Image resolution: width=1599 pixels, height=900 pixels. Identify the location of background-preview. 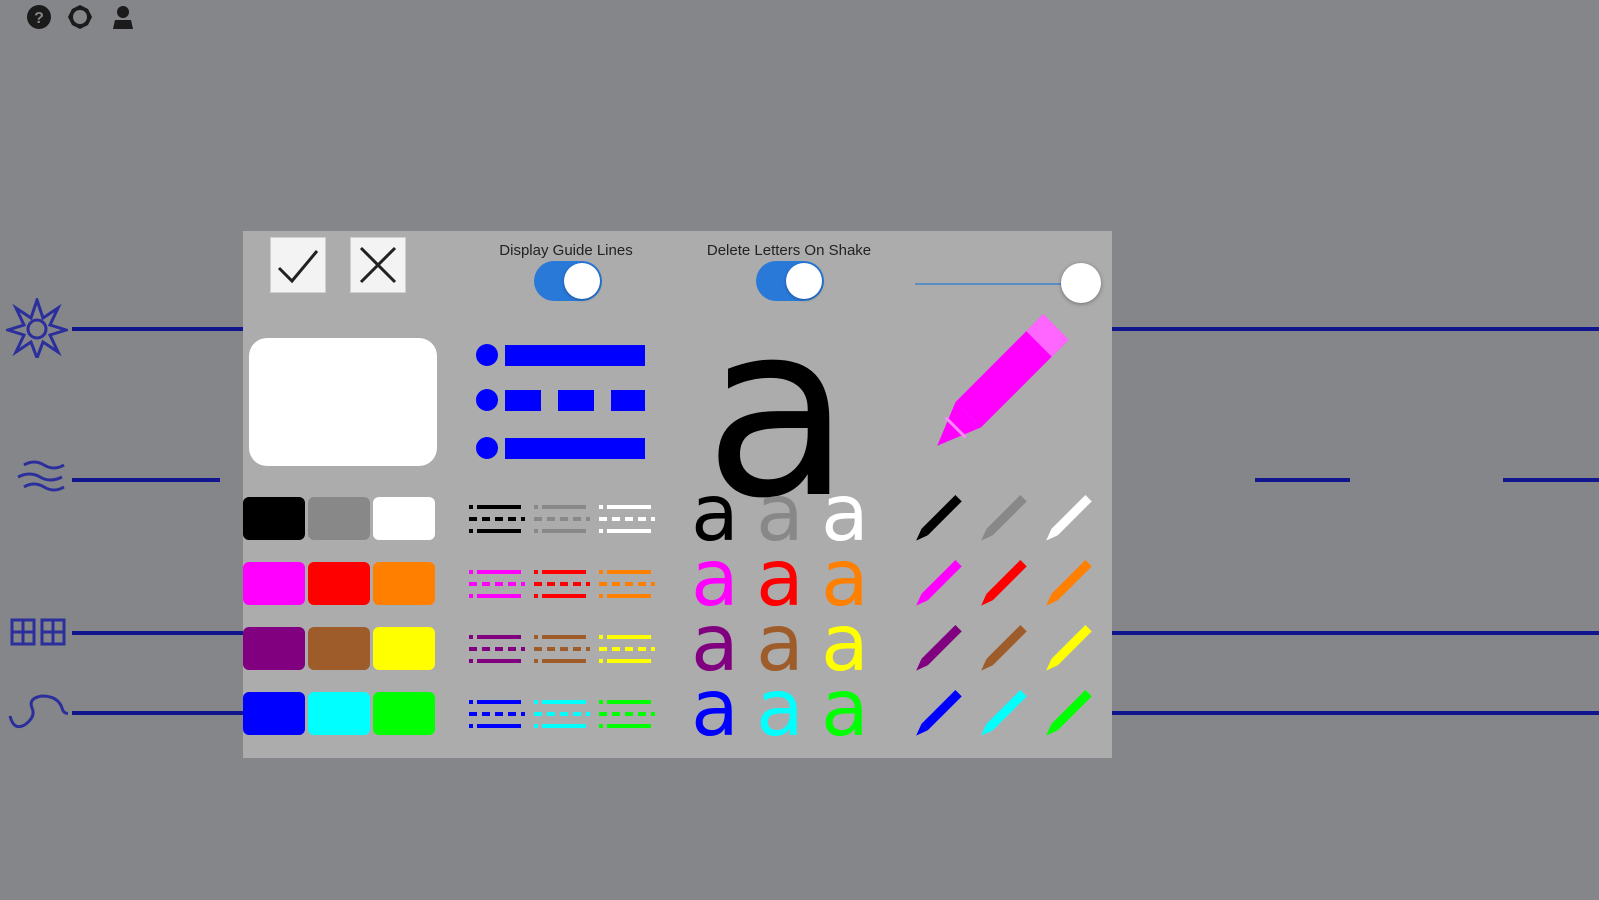
(343, 402).